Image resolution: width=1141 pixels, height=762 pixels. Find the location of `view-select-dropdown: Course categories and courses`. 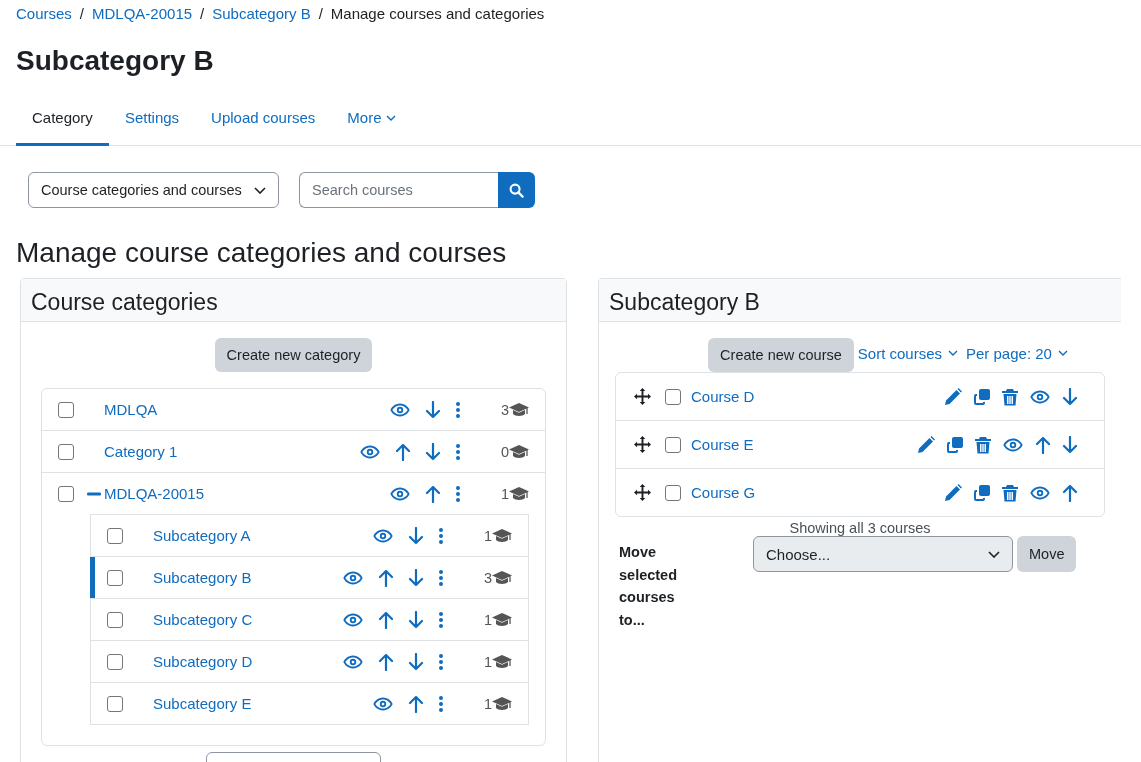

view-select-dropdown: Course categories and courses is located at coordinates (153, 190).